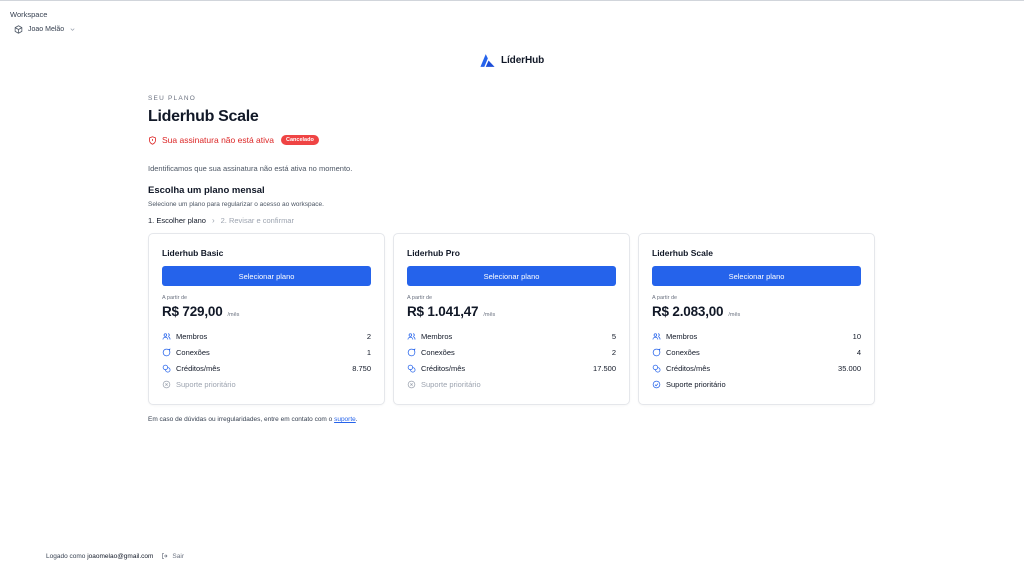  What do you see at coordinates (72, 29) in the screenshot?
I see `chevron-down-icon` at bounding box center [72, 29].